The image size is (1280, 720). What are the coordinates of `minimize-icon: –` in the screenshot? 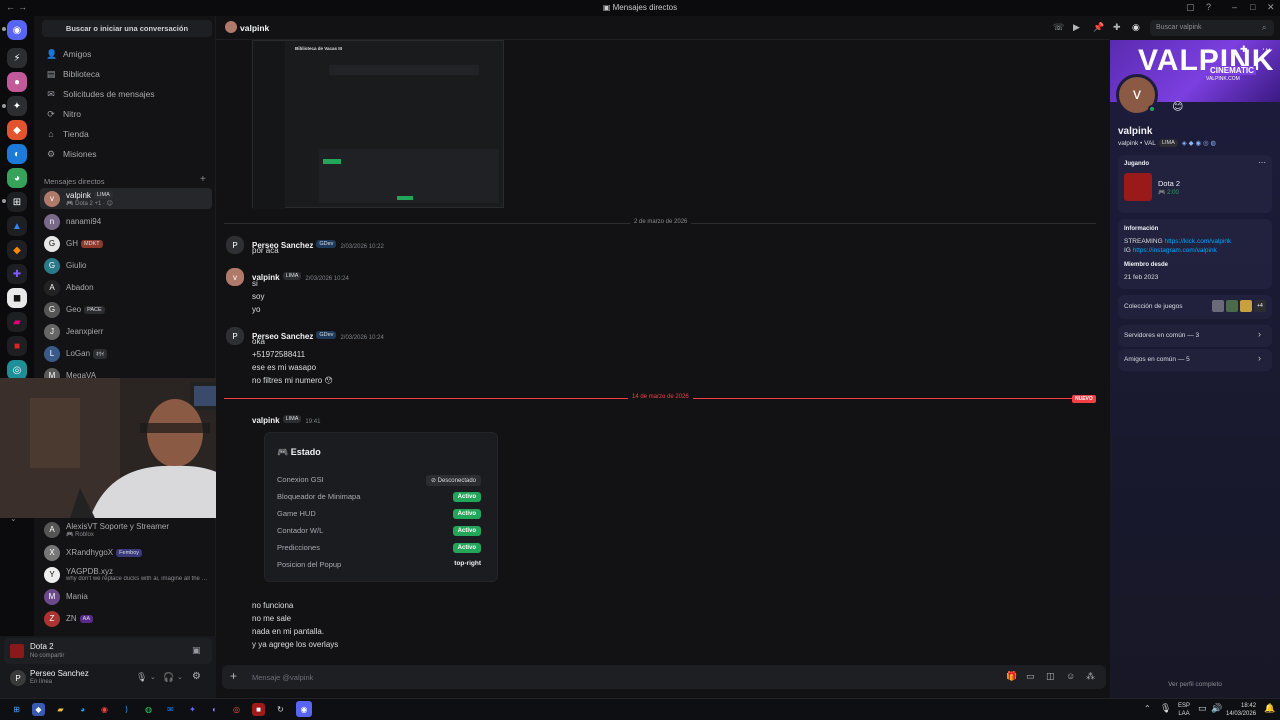 It's located at (1234, 7).